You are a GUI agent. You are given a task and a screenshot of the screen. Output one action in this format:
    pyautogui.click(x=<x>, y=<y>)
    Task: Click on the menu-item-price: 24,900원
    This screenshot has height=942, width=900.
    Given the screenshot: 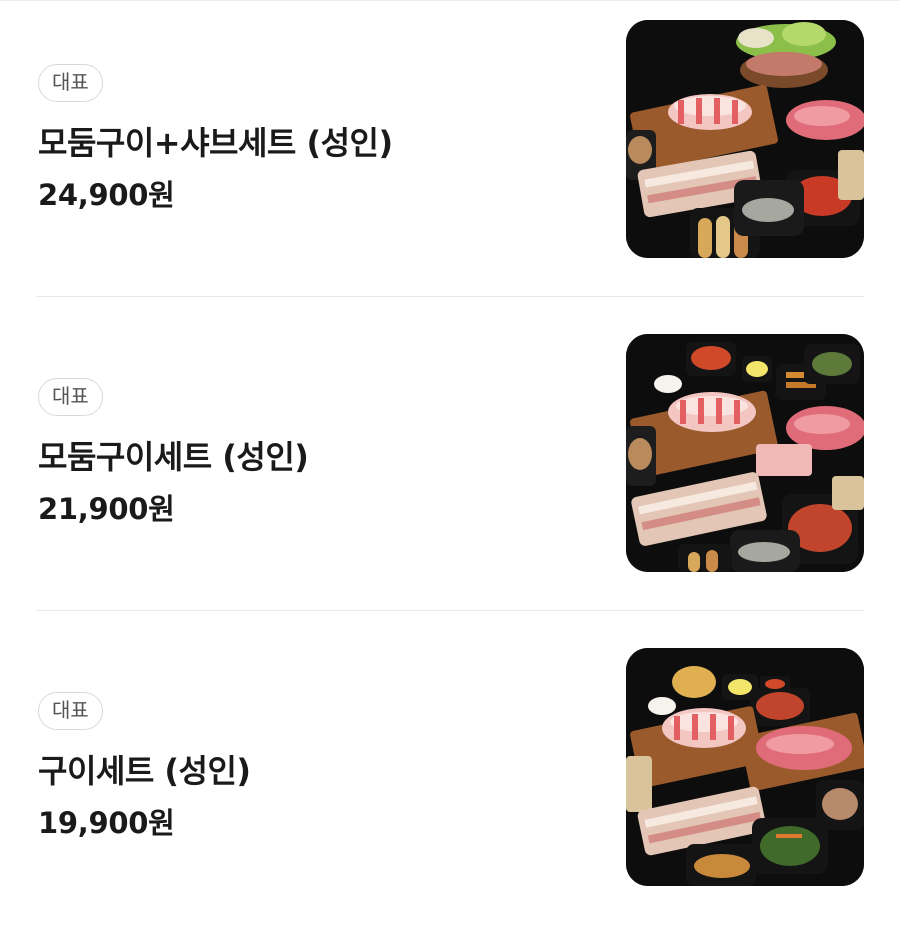 What is the action you would take?
    pyautogui.click(x=106, y=195)
    